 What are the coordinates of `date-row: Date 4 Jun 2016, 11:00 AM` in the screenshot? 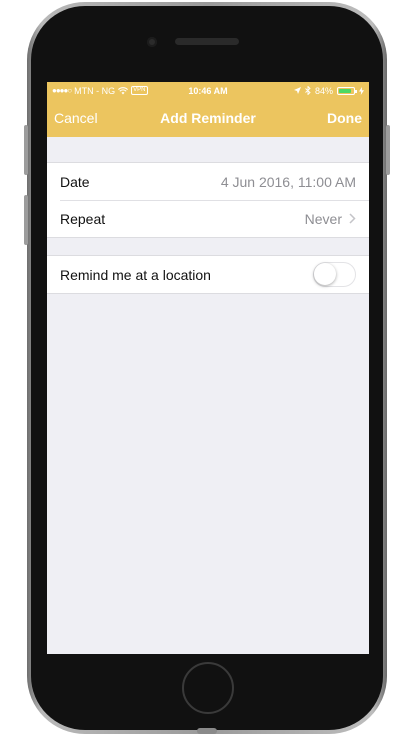 It's located at (208, 181).